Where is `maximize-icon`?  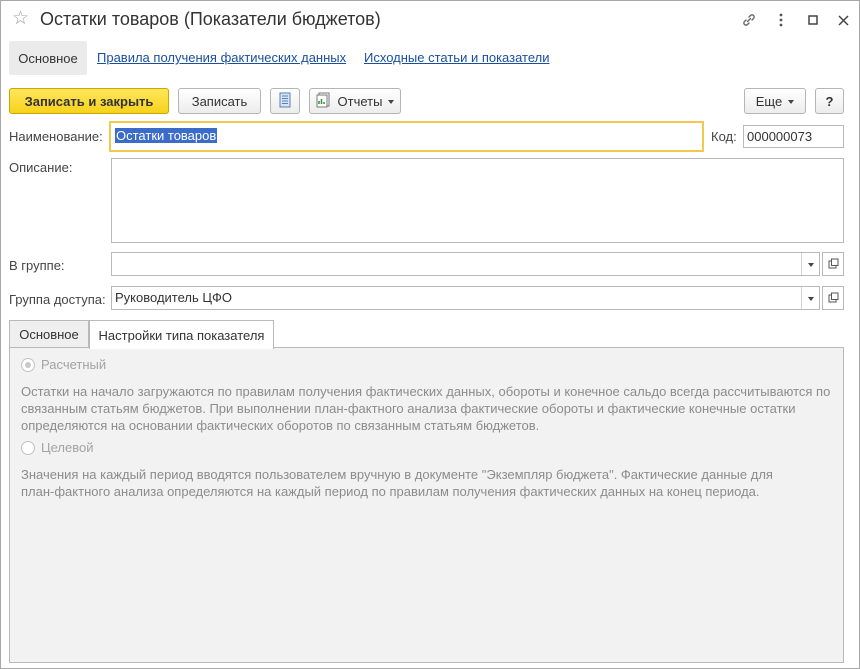
maximize-icon is located at coordinates (813, 20).